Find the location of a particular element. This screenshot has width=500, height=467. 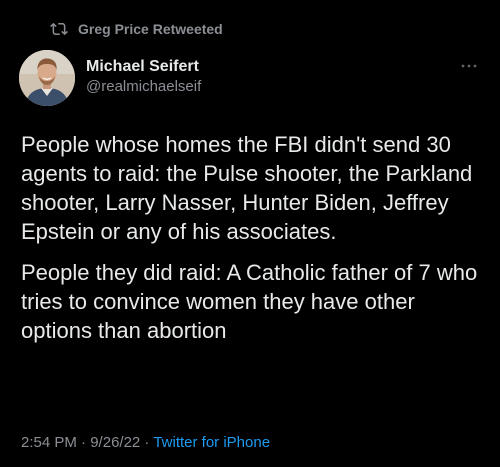

tweet-meta: 2:54 PM · 9/26/22 · Twitter for iPhone is located at coordinates (145, 443).